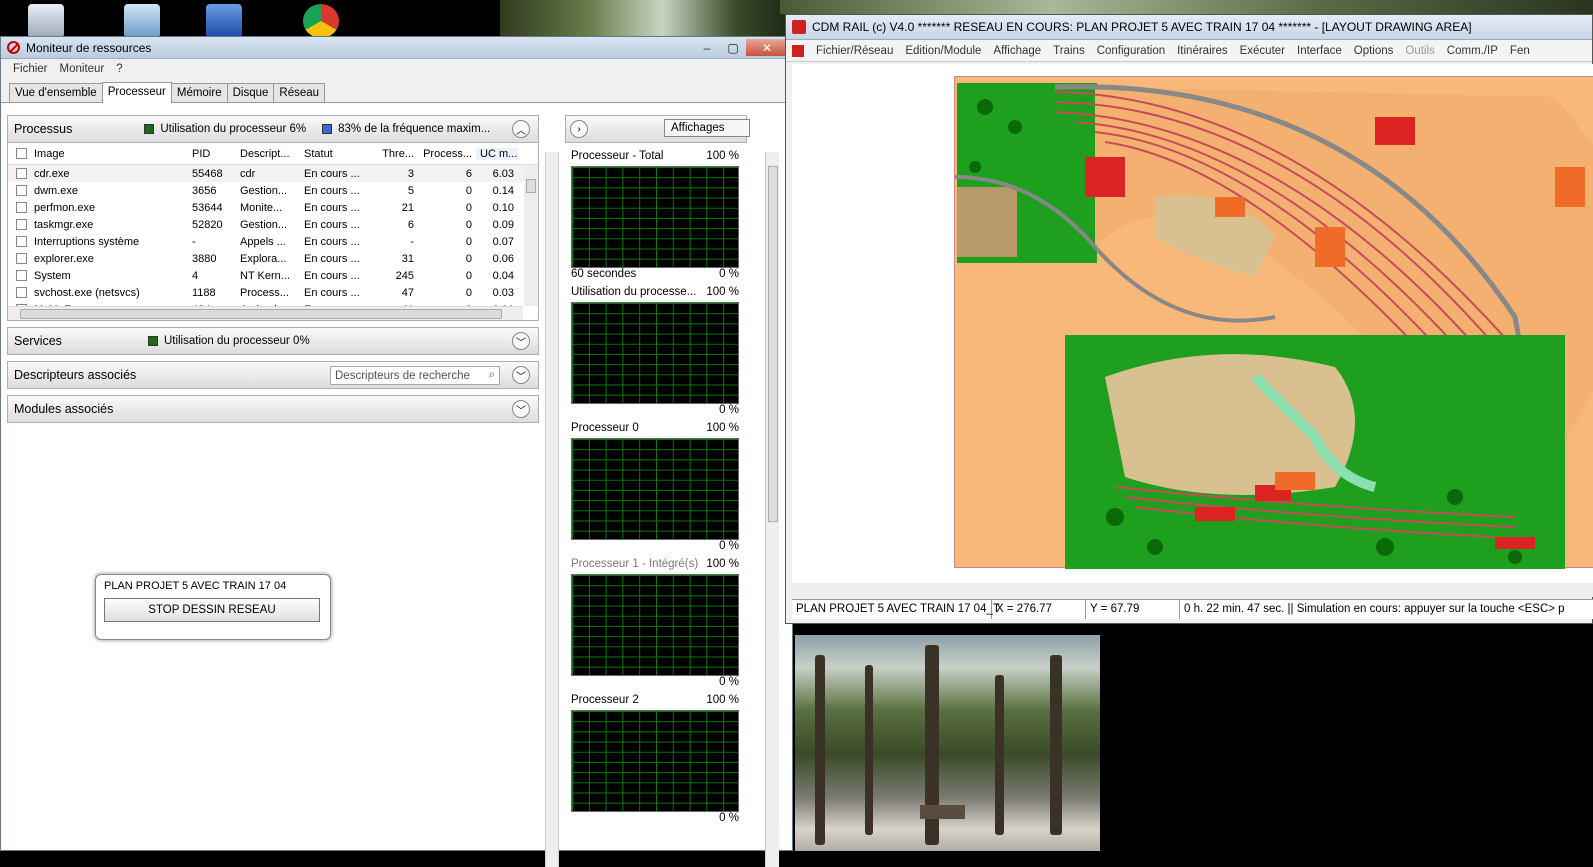  What do you see at coordinates (1472, 51) in the screenshot?
I see `cdm-menu-comm: Comm./IP` at bounding box center [1472, 51].